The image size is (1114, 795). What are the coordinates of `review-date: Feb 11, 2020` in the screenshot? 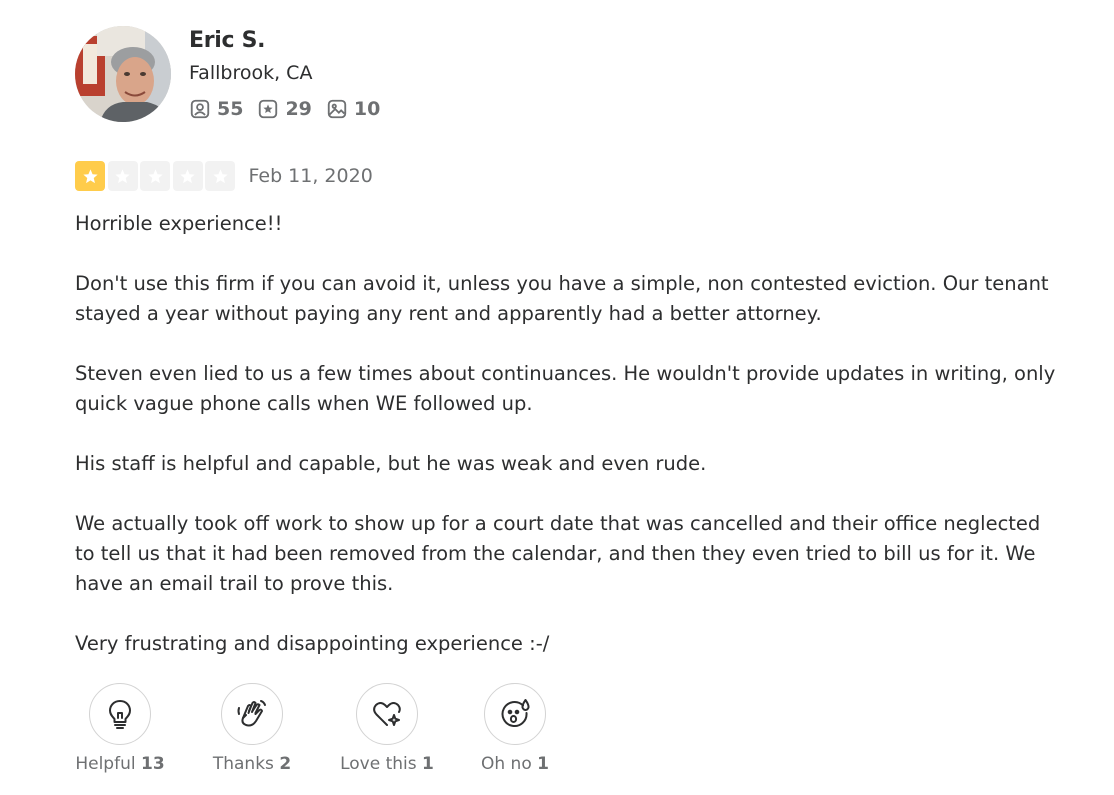 It's located at (310, 176).